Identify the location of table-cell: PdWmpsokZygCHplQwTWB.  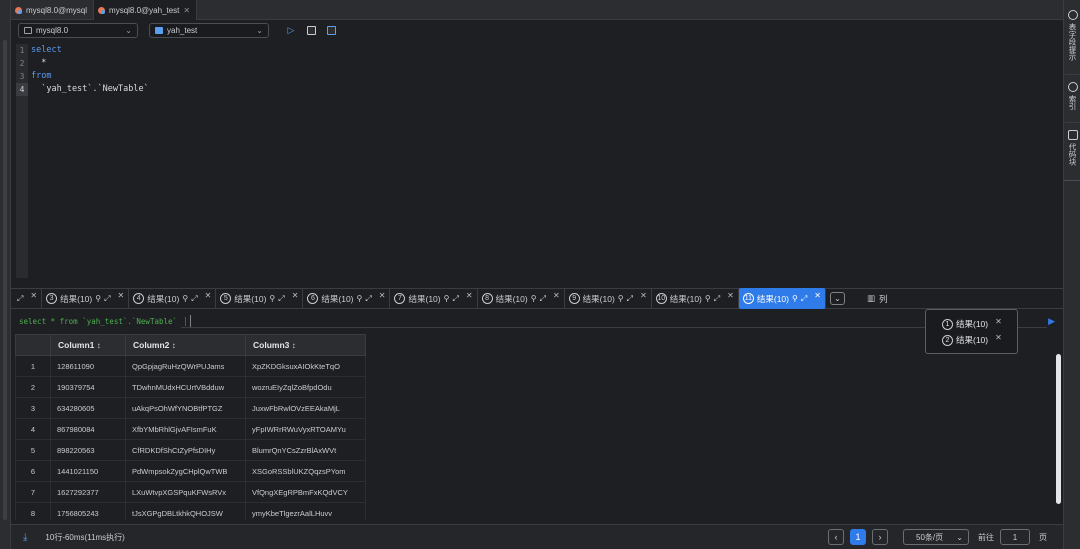
(185, 471).